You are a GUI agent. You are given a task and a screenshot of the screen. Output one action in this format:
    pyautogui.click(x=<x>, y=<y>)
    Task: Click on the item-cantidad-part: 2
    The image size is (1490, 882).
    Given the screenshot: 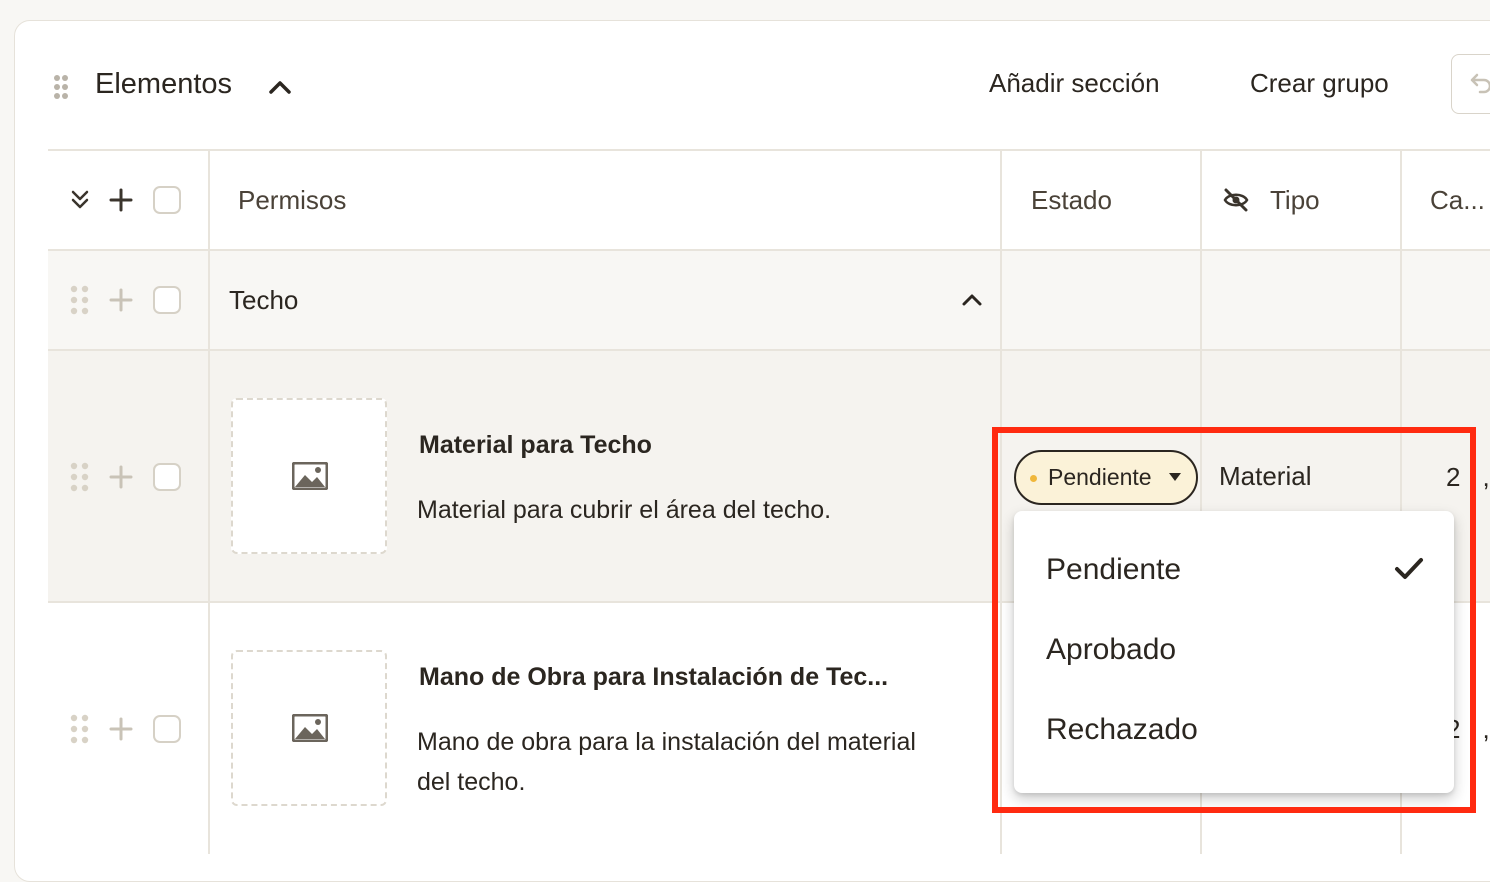 What is the action you would take?
    pyautogui.click(x=1453, y=477)
    